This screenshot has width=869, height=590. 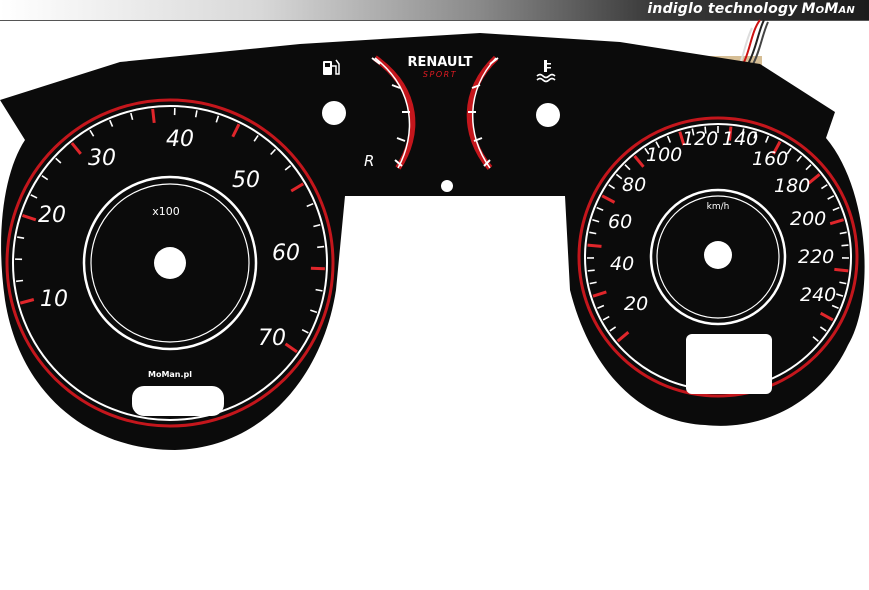 I want to click on speedo-label-60: 60, so click(x=620, y=222).